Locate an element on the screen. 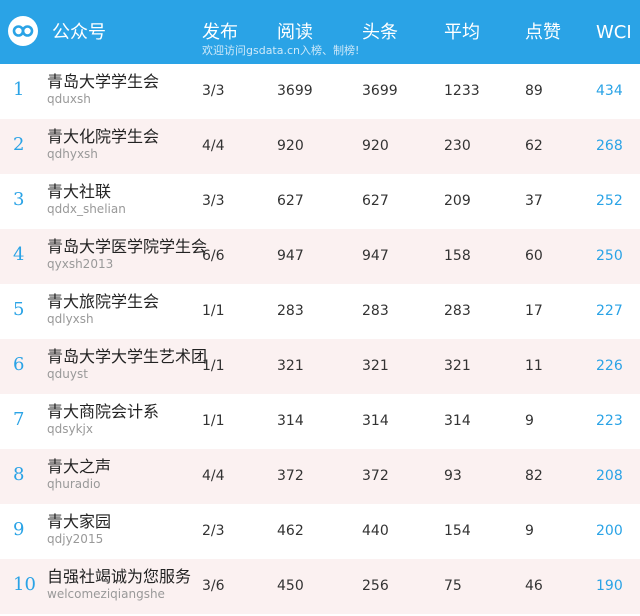  row-name: 青大之声 is located at coordinates (79, 466).